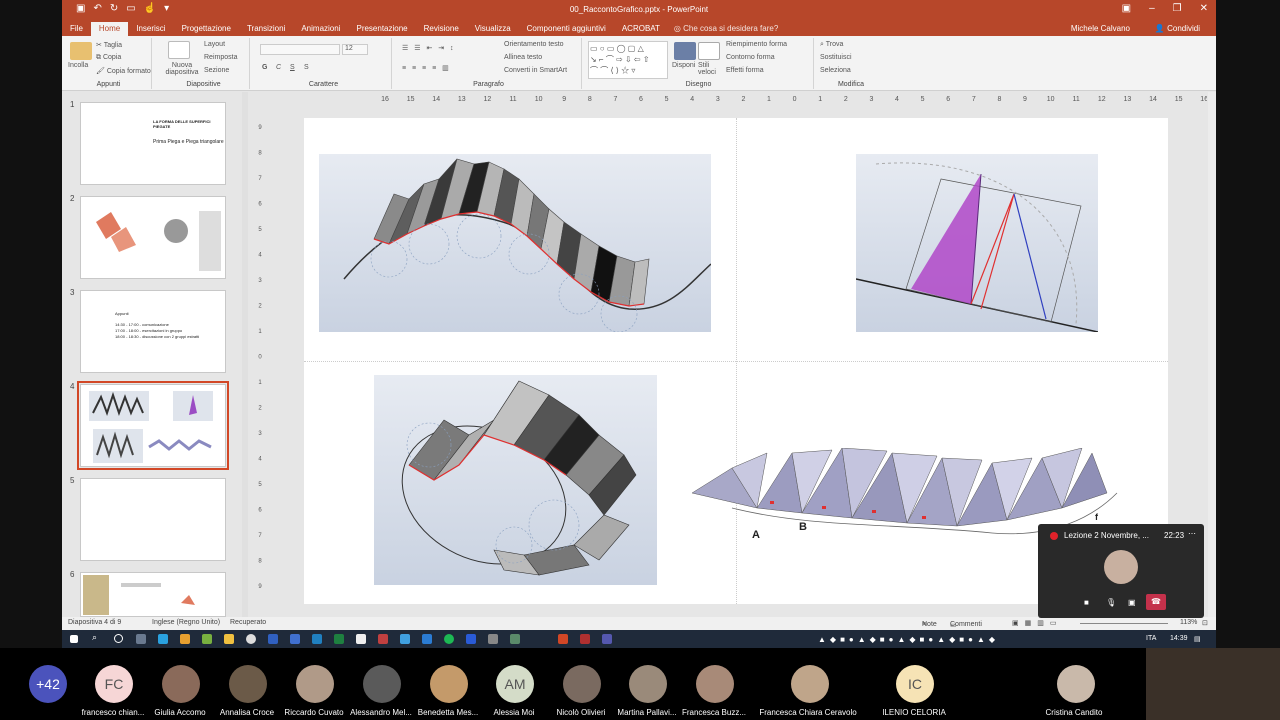  Describe the element at coordinates (245, 354) in the screenshot. I see `thumbnail-scrollbar` at that location.